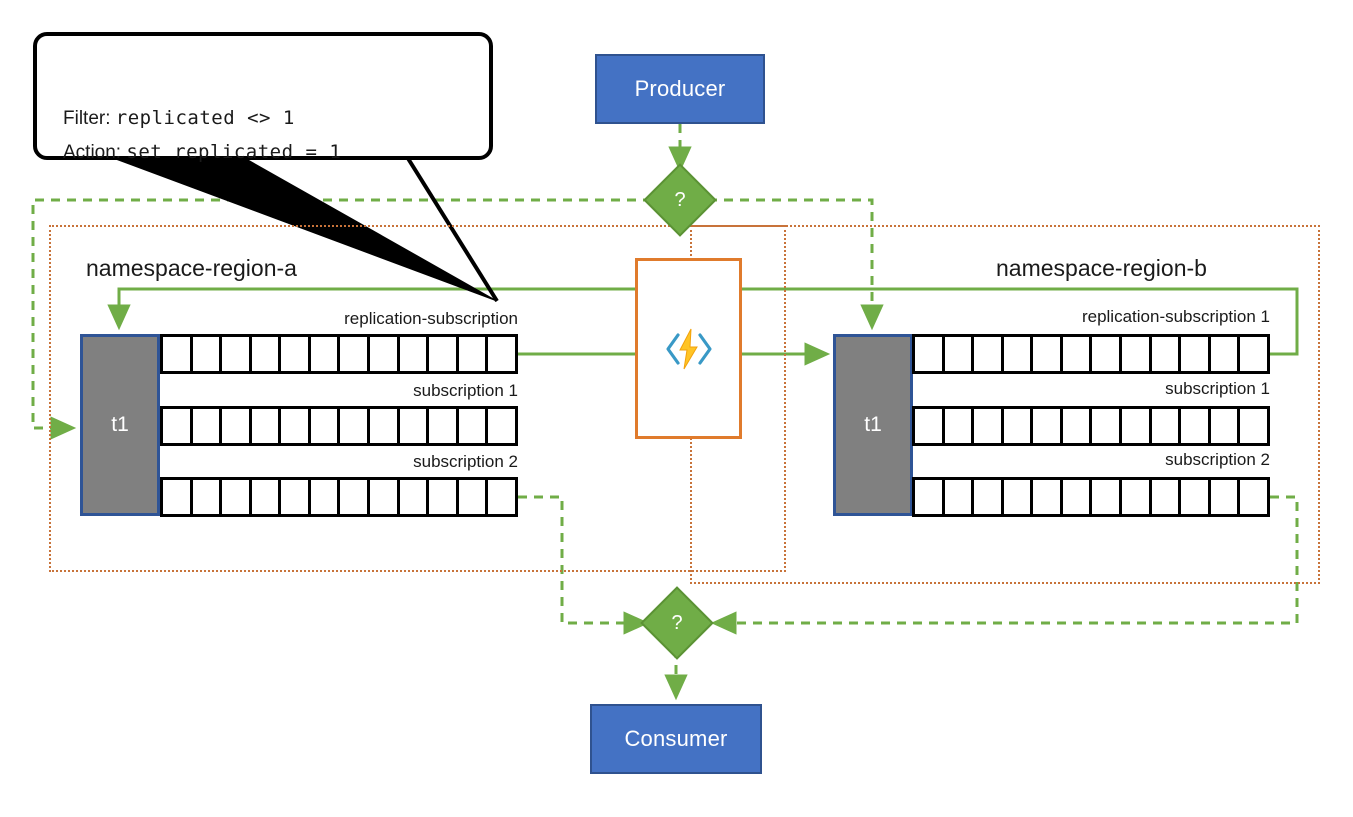  I want to click on callout-action-key: Action:, so click(92, 152).